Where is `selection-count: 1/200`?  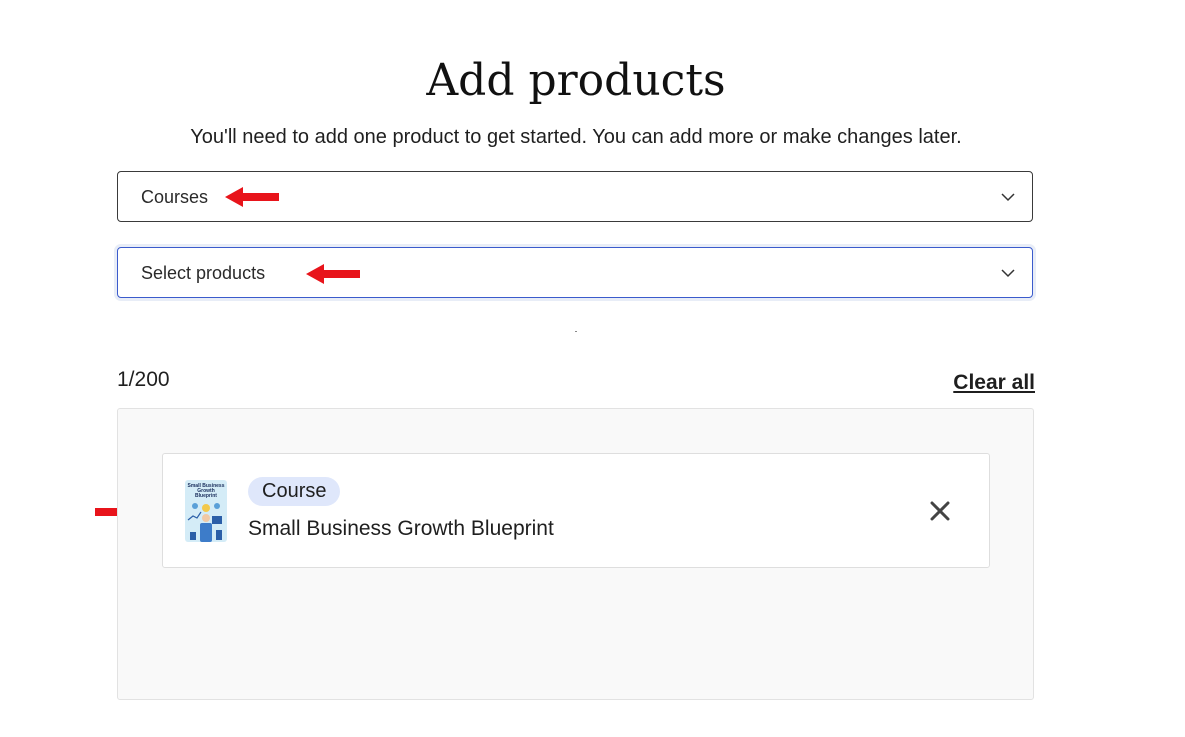 selection-count: 1/200 is located at coordinates (143, 379).